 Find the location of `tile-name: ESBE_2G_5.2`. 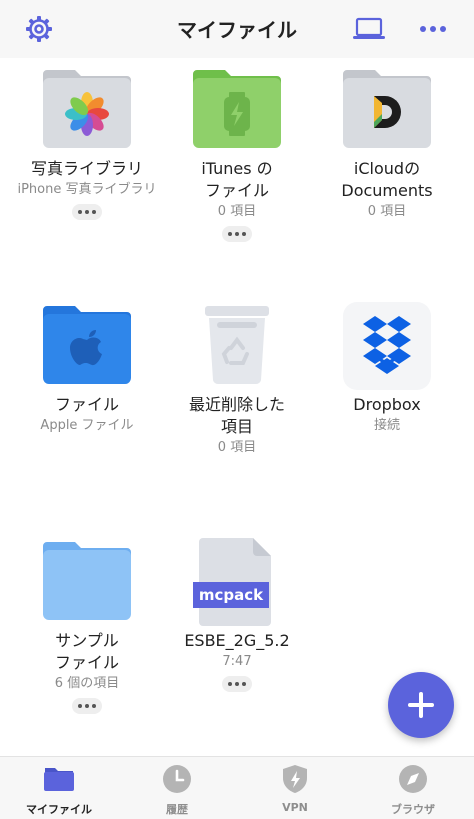

tile-name: ESBE_2G_5.2 is located at coordinates (237, 640).